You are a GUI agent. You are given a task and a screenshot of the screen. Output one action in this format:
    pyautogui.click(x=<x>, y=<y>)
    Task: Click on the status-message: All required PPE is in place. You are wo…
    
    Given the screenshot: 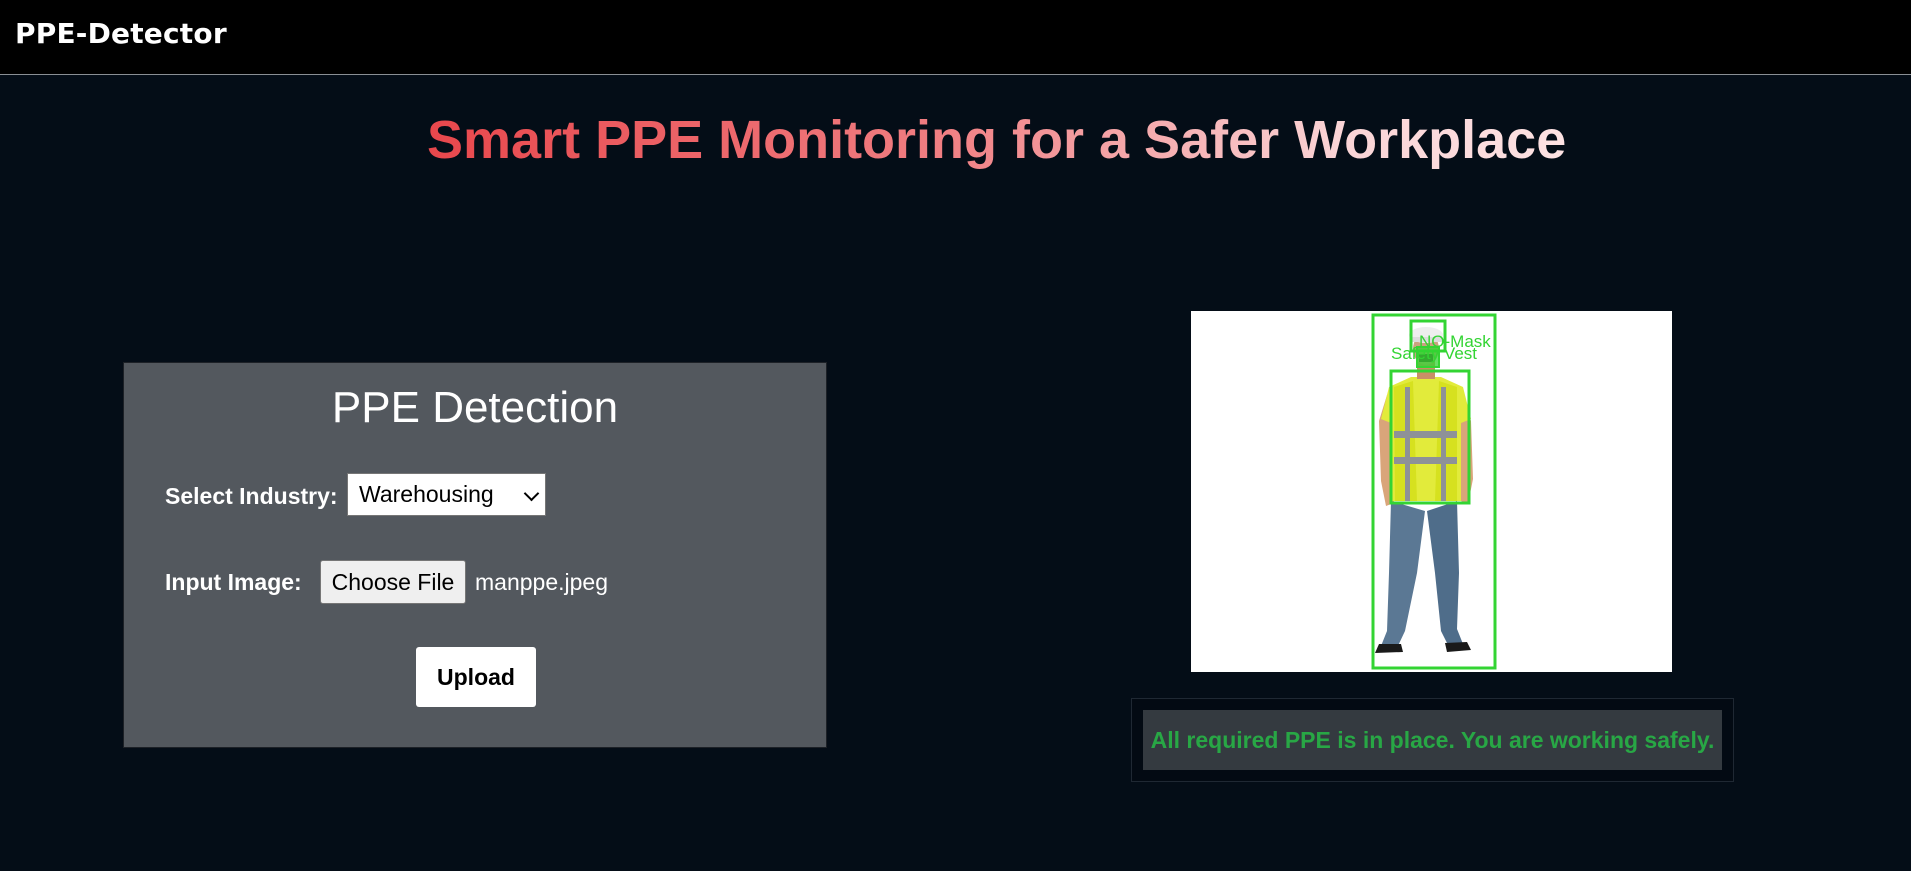 What is the action you would take?
    pyautogui.click(x=1432, y=740)
    